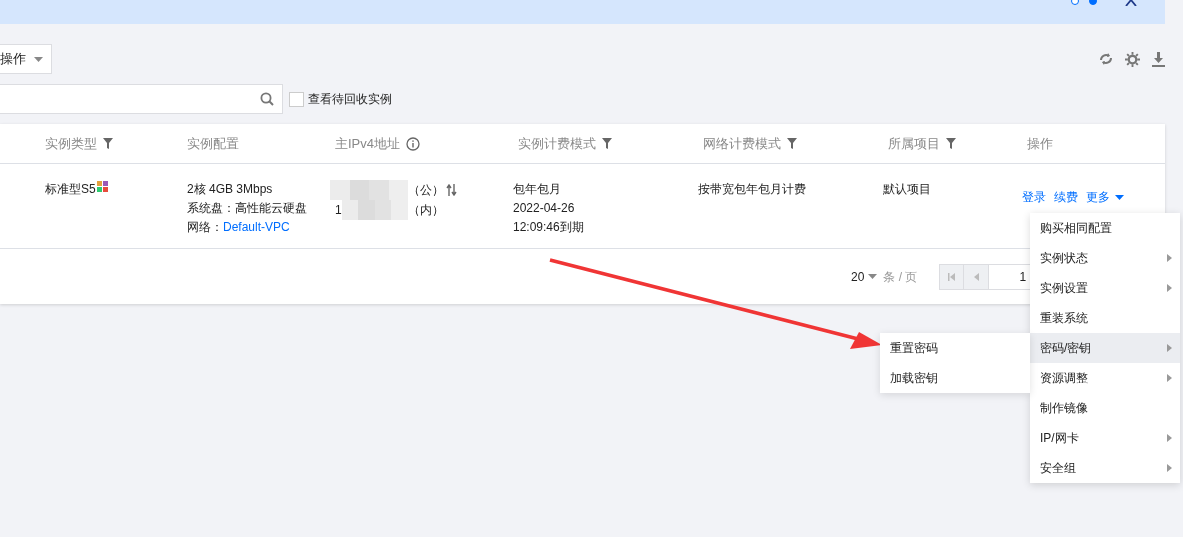 This screenshot has height=537, width=1183. I want to click on table-cell-text: 标准型S5, so click(70, 189).